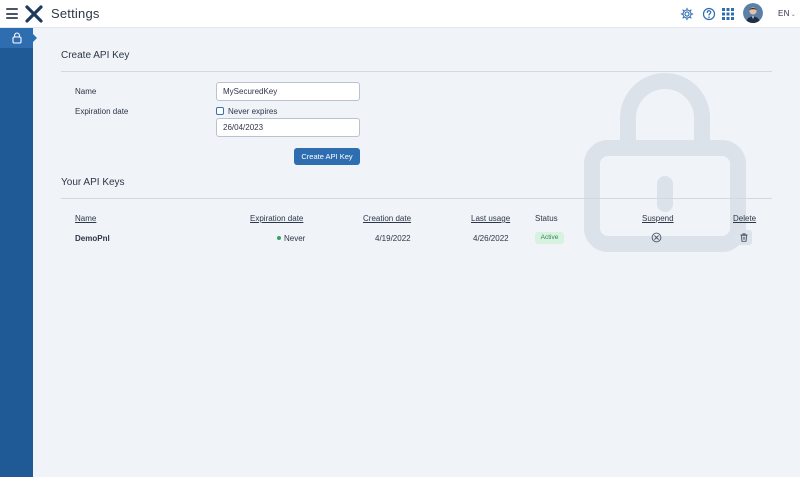 The height and width of the screenshot is (477, 800). I want to click on never-expires-label: Never expires, so click(252, 111).